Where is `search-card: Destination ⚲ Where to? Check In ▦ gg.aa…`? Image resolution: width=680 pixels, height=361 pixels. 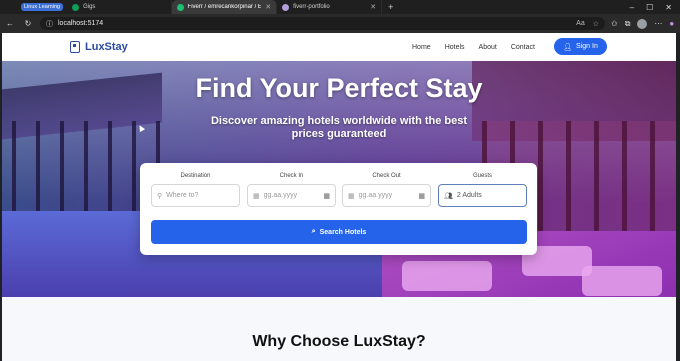
search-card: Destination ⚲ Where to? Check In ▦ gg.aa… is located at coordinates (338, 209).